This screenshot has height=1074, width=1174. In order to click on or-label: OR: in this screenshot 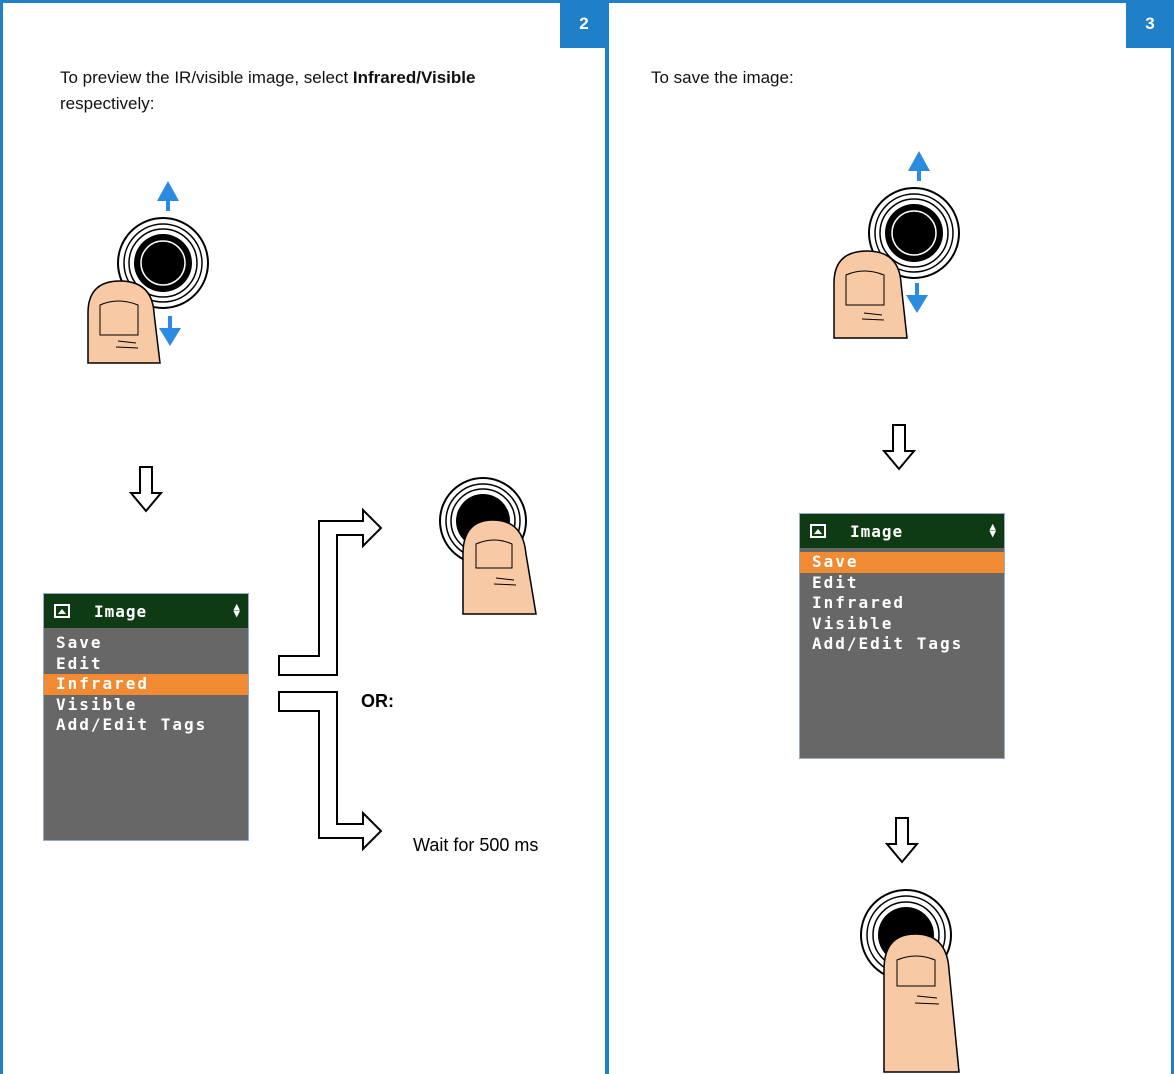, I will do `click(377, 701)`.